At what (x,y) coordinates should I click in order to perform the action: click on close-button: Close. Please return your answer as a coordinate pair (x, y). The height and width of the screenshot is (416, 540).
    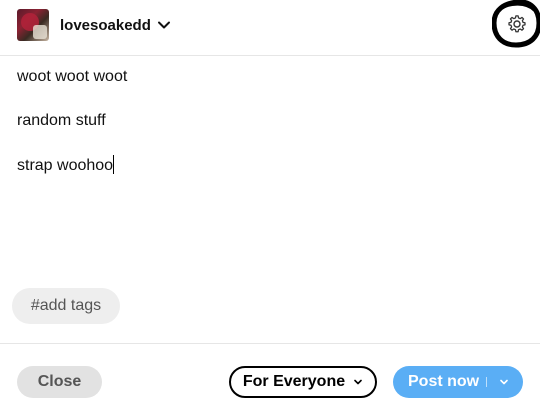
    Looking at the image, I should click on (59, 382).